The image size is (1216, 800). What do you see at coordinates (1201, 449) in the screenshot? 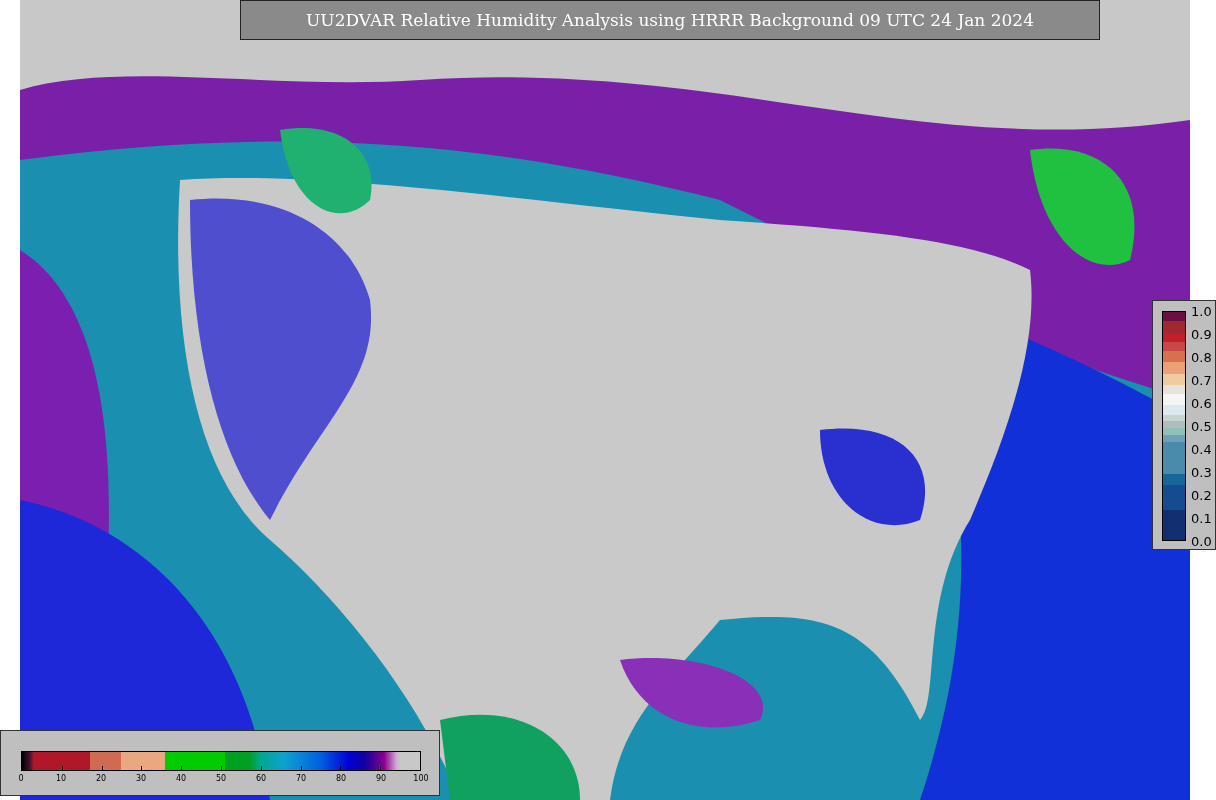
I see `tick-label: 0.4` at bounding box center [1201, 449].